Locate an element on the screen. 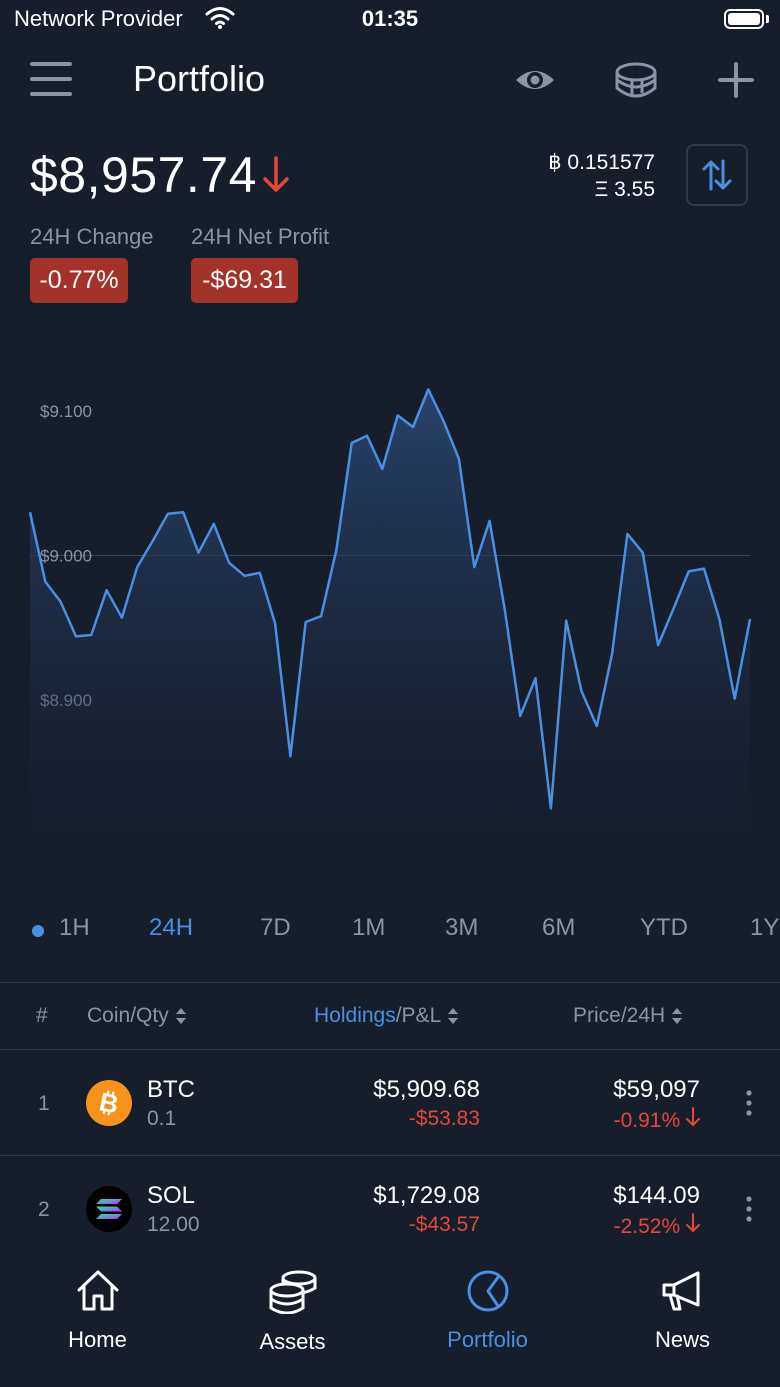  plus-icon is located at coordinates (736, 80).